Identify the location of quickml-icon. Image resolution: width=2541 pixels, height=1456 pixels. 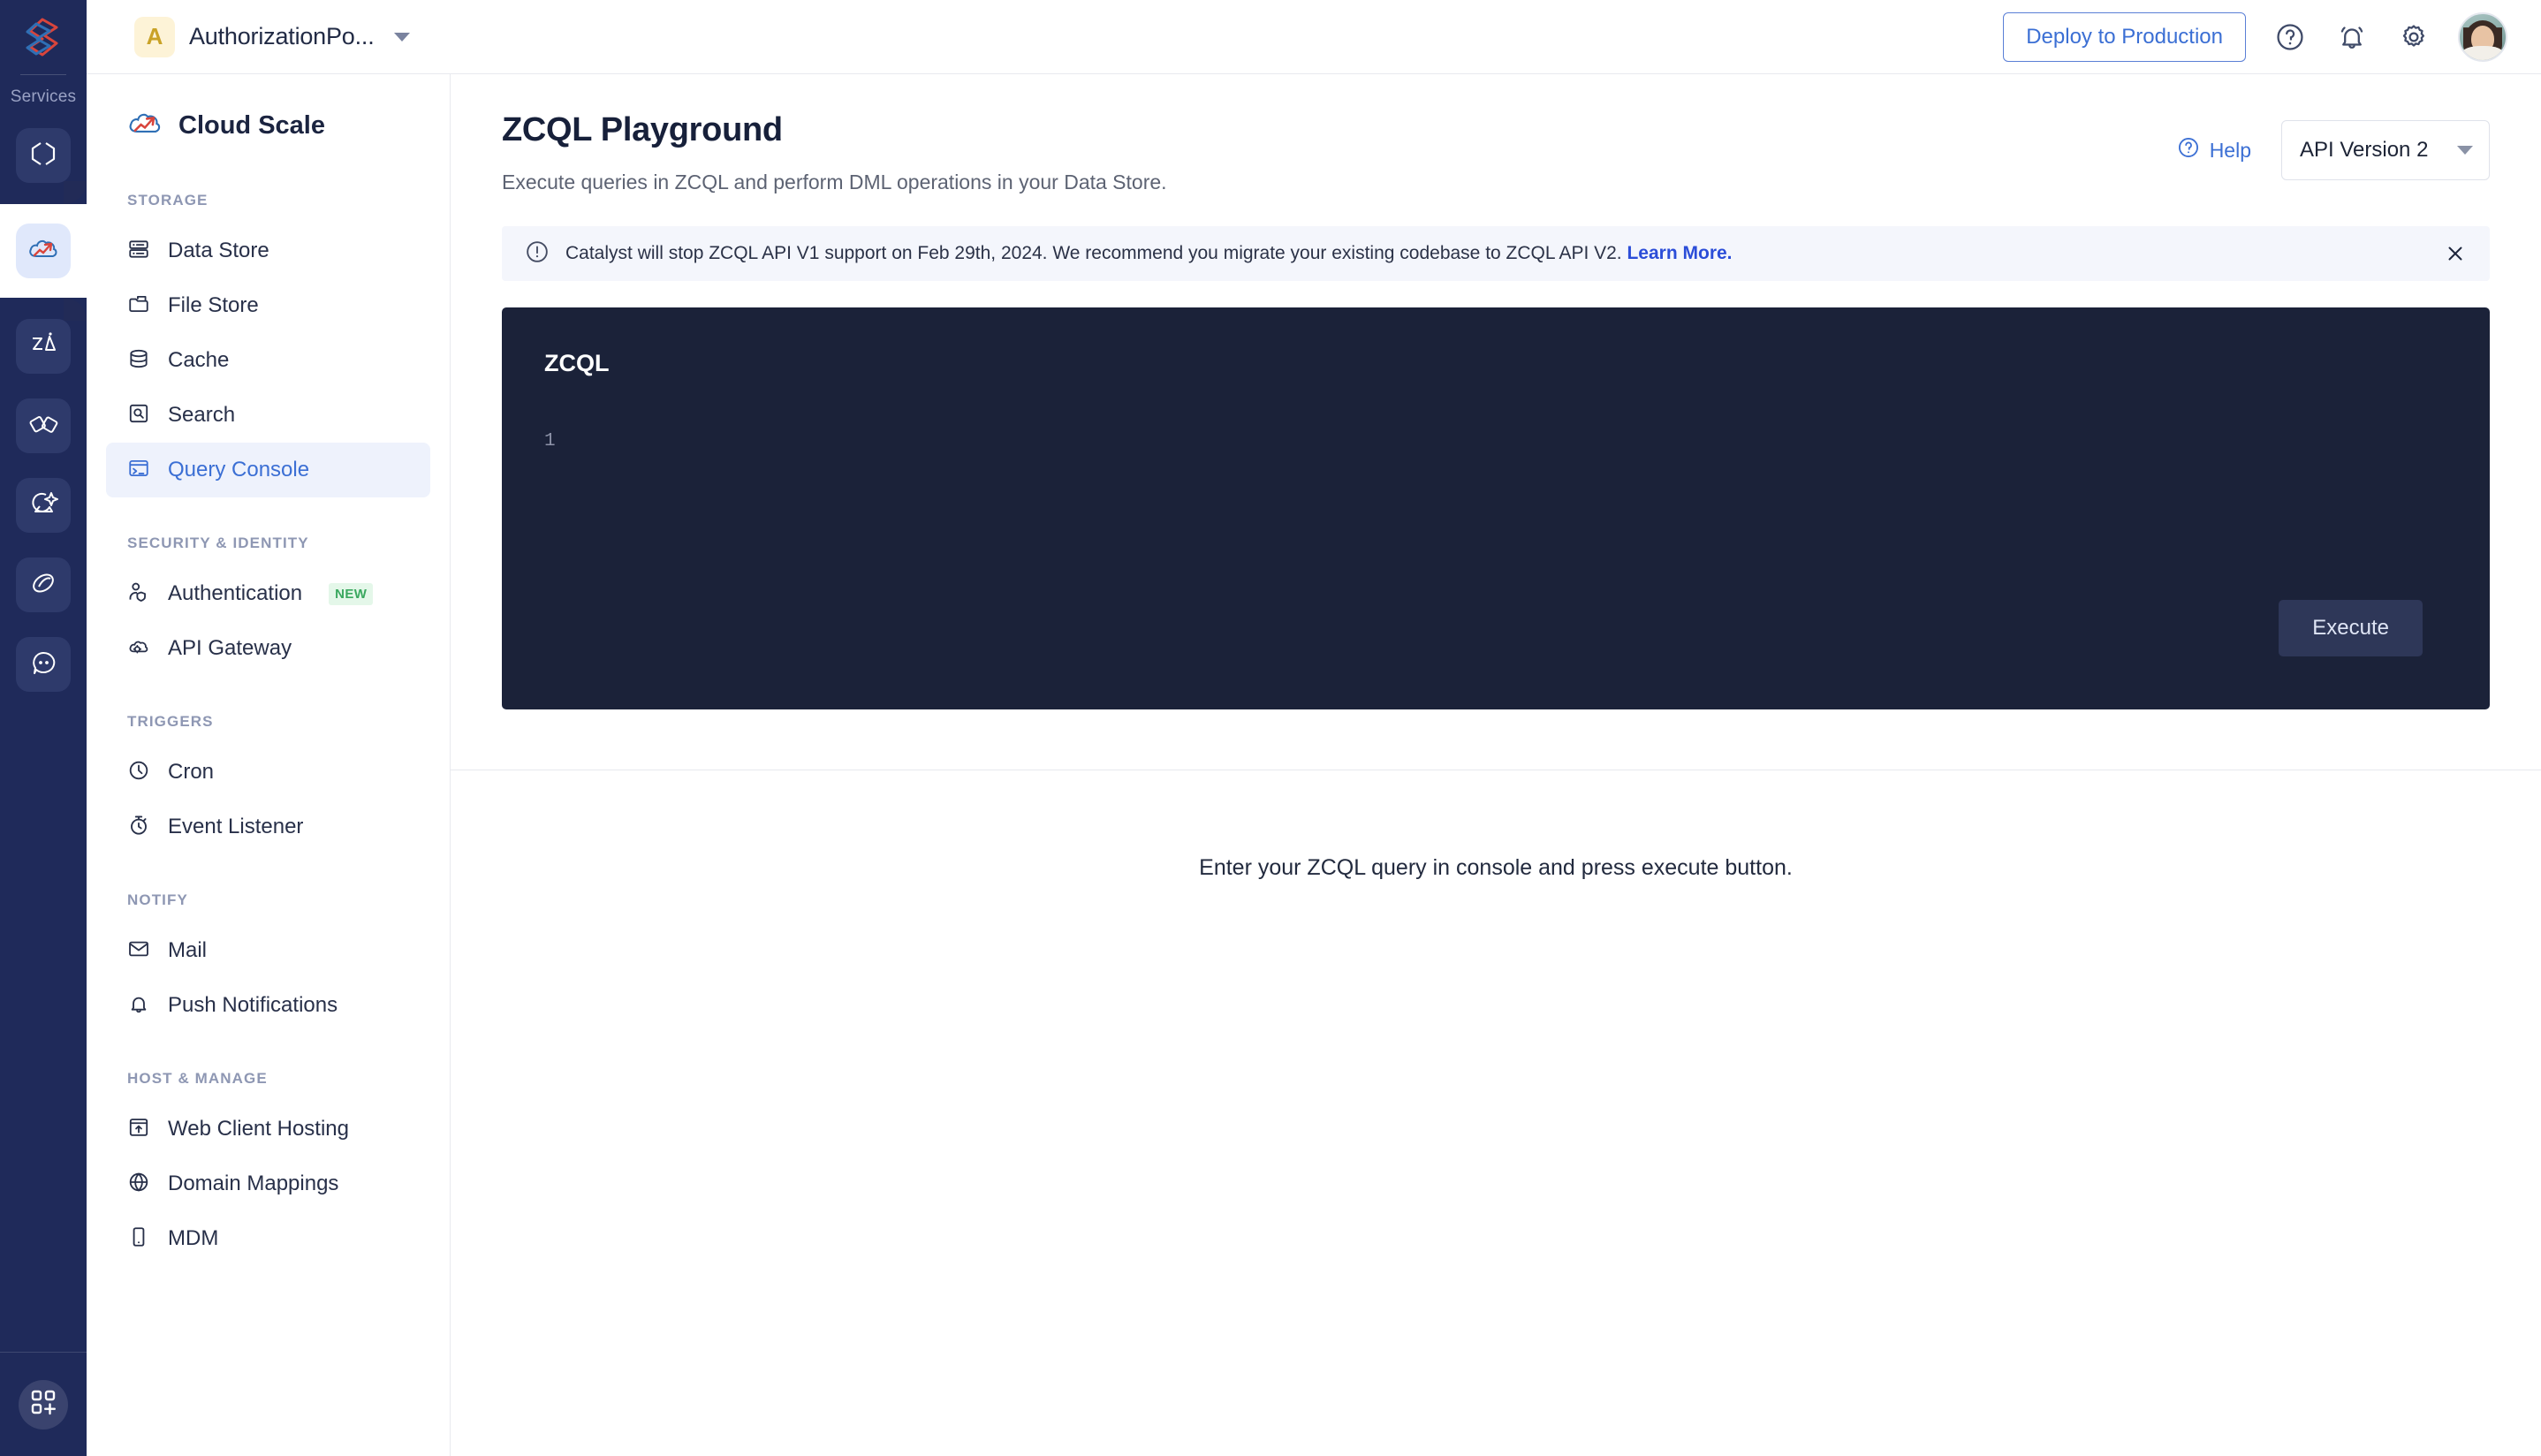
(43, 505).